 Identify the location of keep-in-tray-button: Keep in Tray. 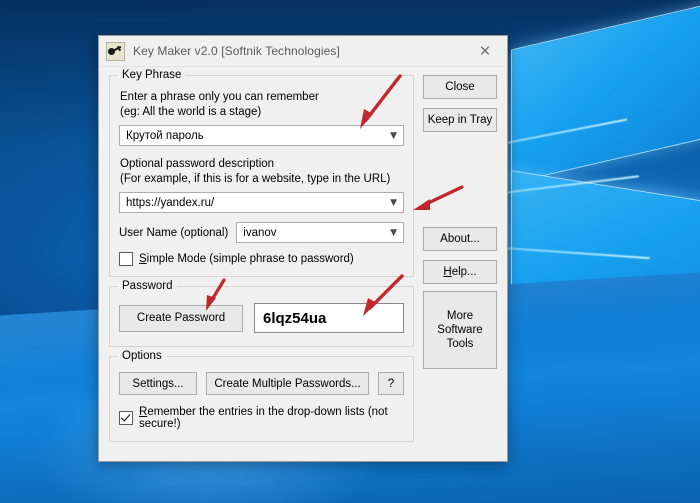
(460, 120).